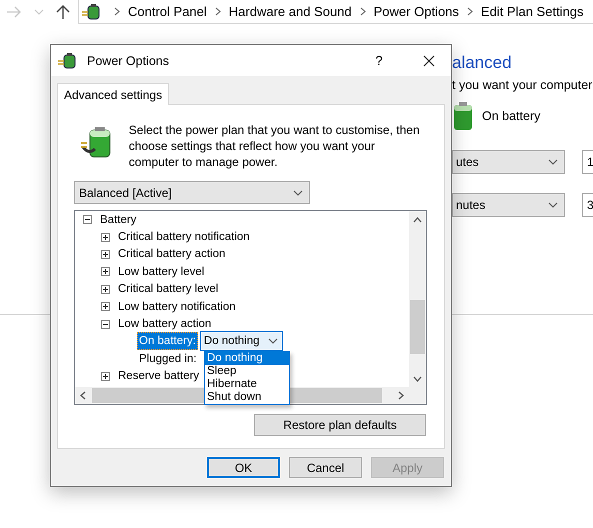 This screenshot has height=528, width=593. What do you see at coordinates (128, 61) in the screenshot?
I see `window-title: Power Options` at bounding box center [128, 61].